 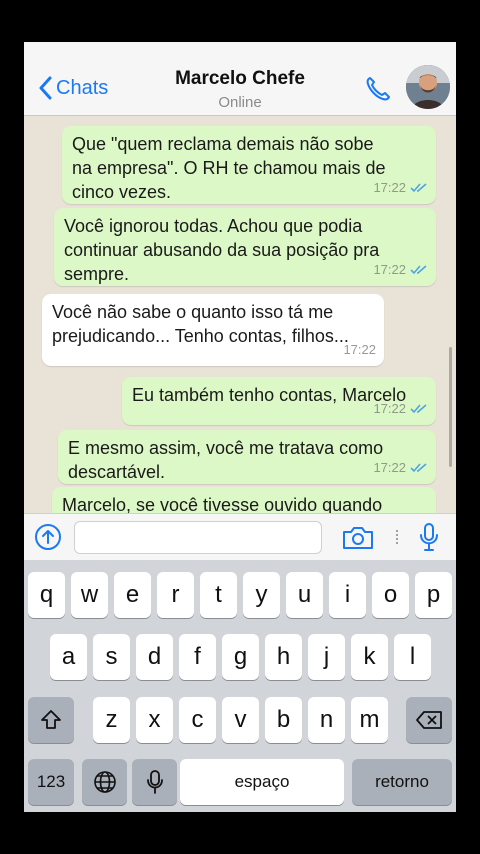 I want to click on shift-icon, so click(x=51, y=719).